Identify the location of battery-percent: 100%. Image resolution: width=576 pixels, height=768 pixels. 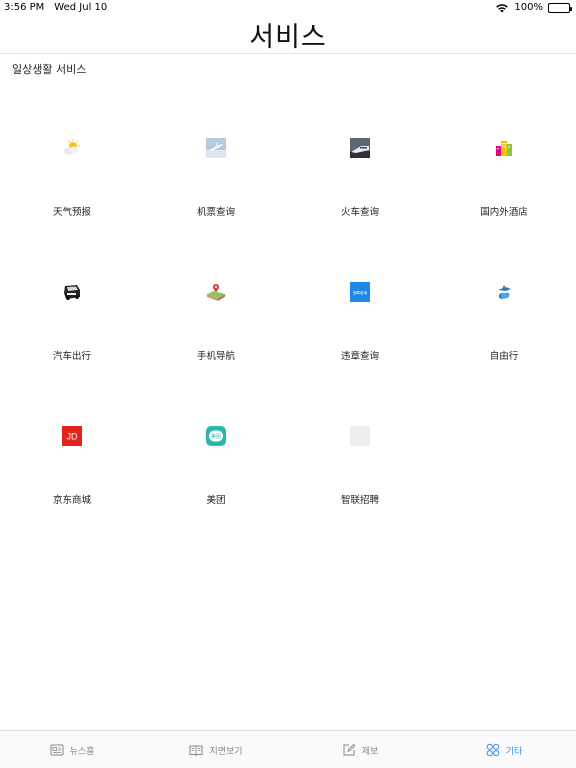
(528, 7).